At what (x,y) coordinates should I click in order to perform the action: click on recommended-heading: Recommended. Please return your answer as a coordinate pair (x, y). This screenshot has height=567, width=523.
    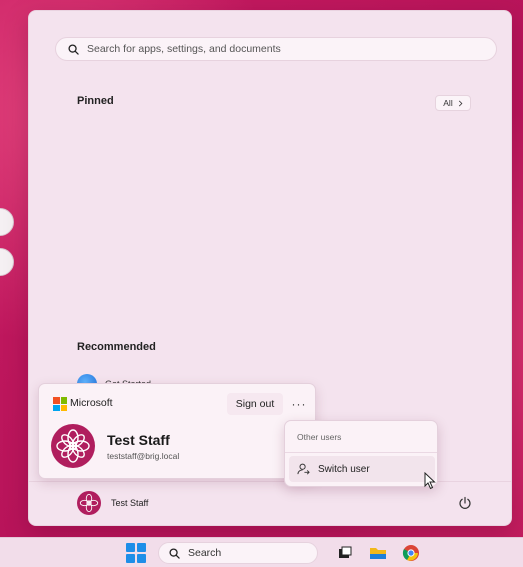
    Looking at the image, I should click on (116, 347).